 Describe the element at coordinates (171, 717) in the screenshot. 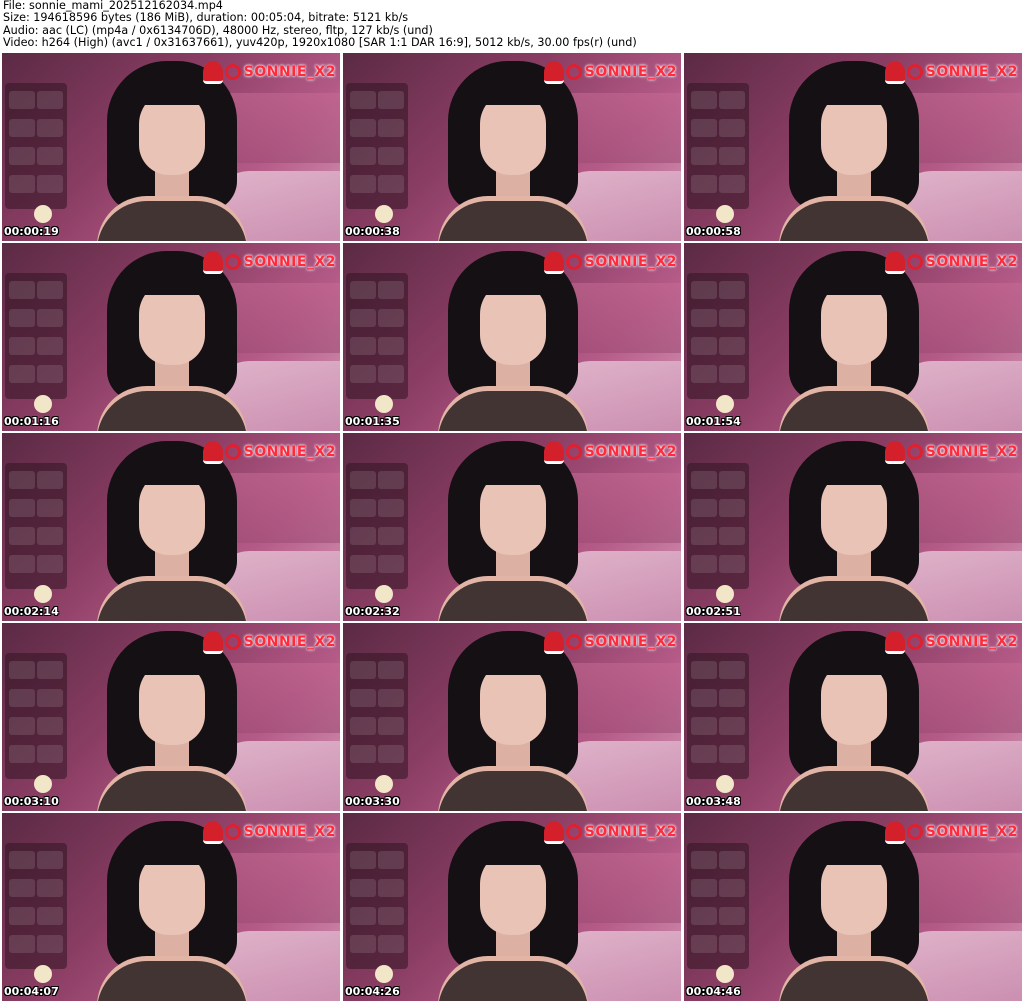

I see `video-thumbnail: SONNIE_X2 00:03:10` at that location.